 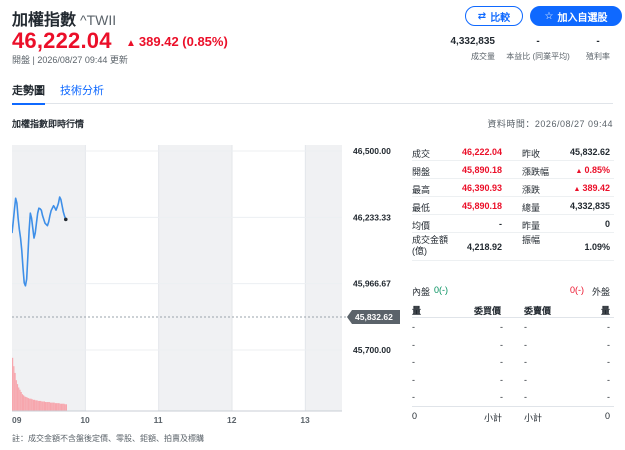 I want to click on quote-label: 漲跌幅, so click(x=536, y=172).